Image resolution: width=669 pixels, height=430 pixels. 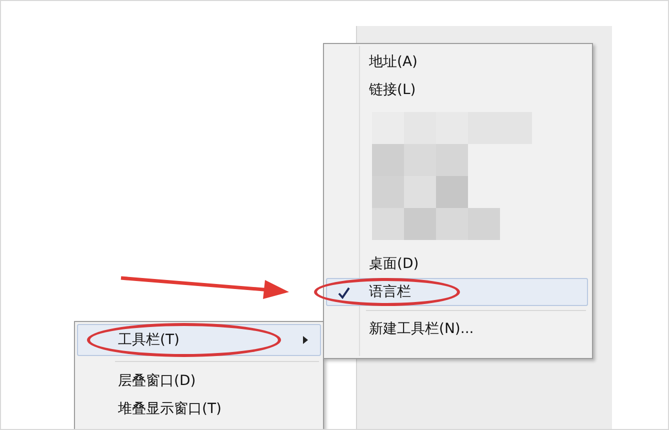 I want to click on menu-item: 地址(A), so click(x=457, y=62).